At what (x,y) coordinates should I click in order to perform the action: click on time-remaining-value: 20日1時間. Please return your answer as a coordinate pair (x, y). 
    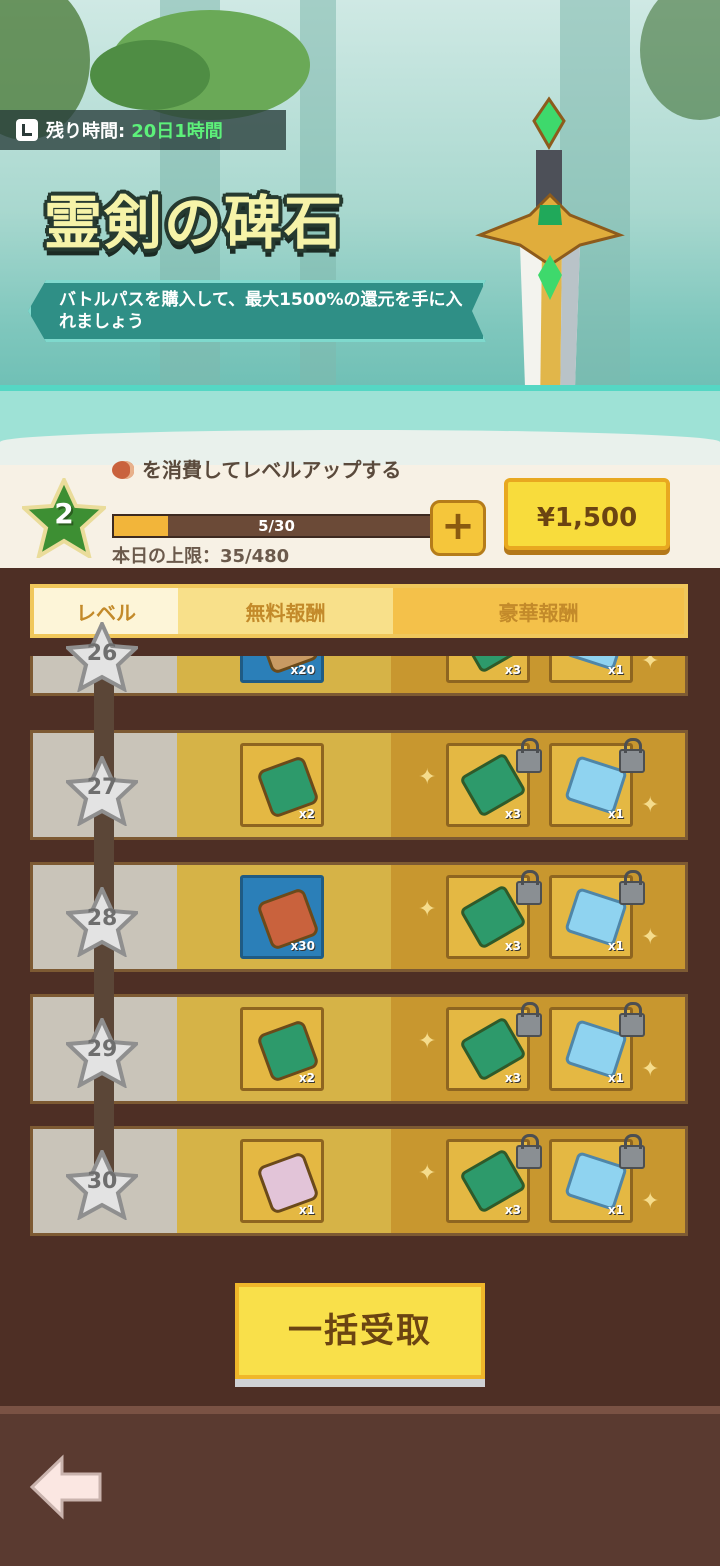
    Looking at the image, I should click on (177, 131).